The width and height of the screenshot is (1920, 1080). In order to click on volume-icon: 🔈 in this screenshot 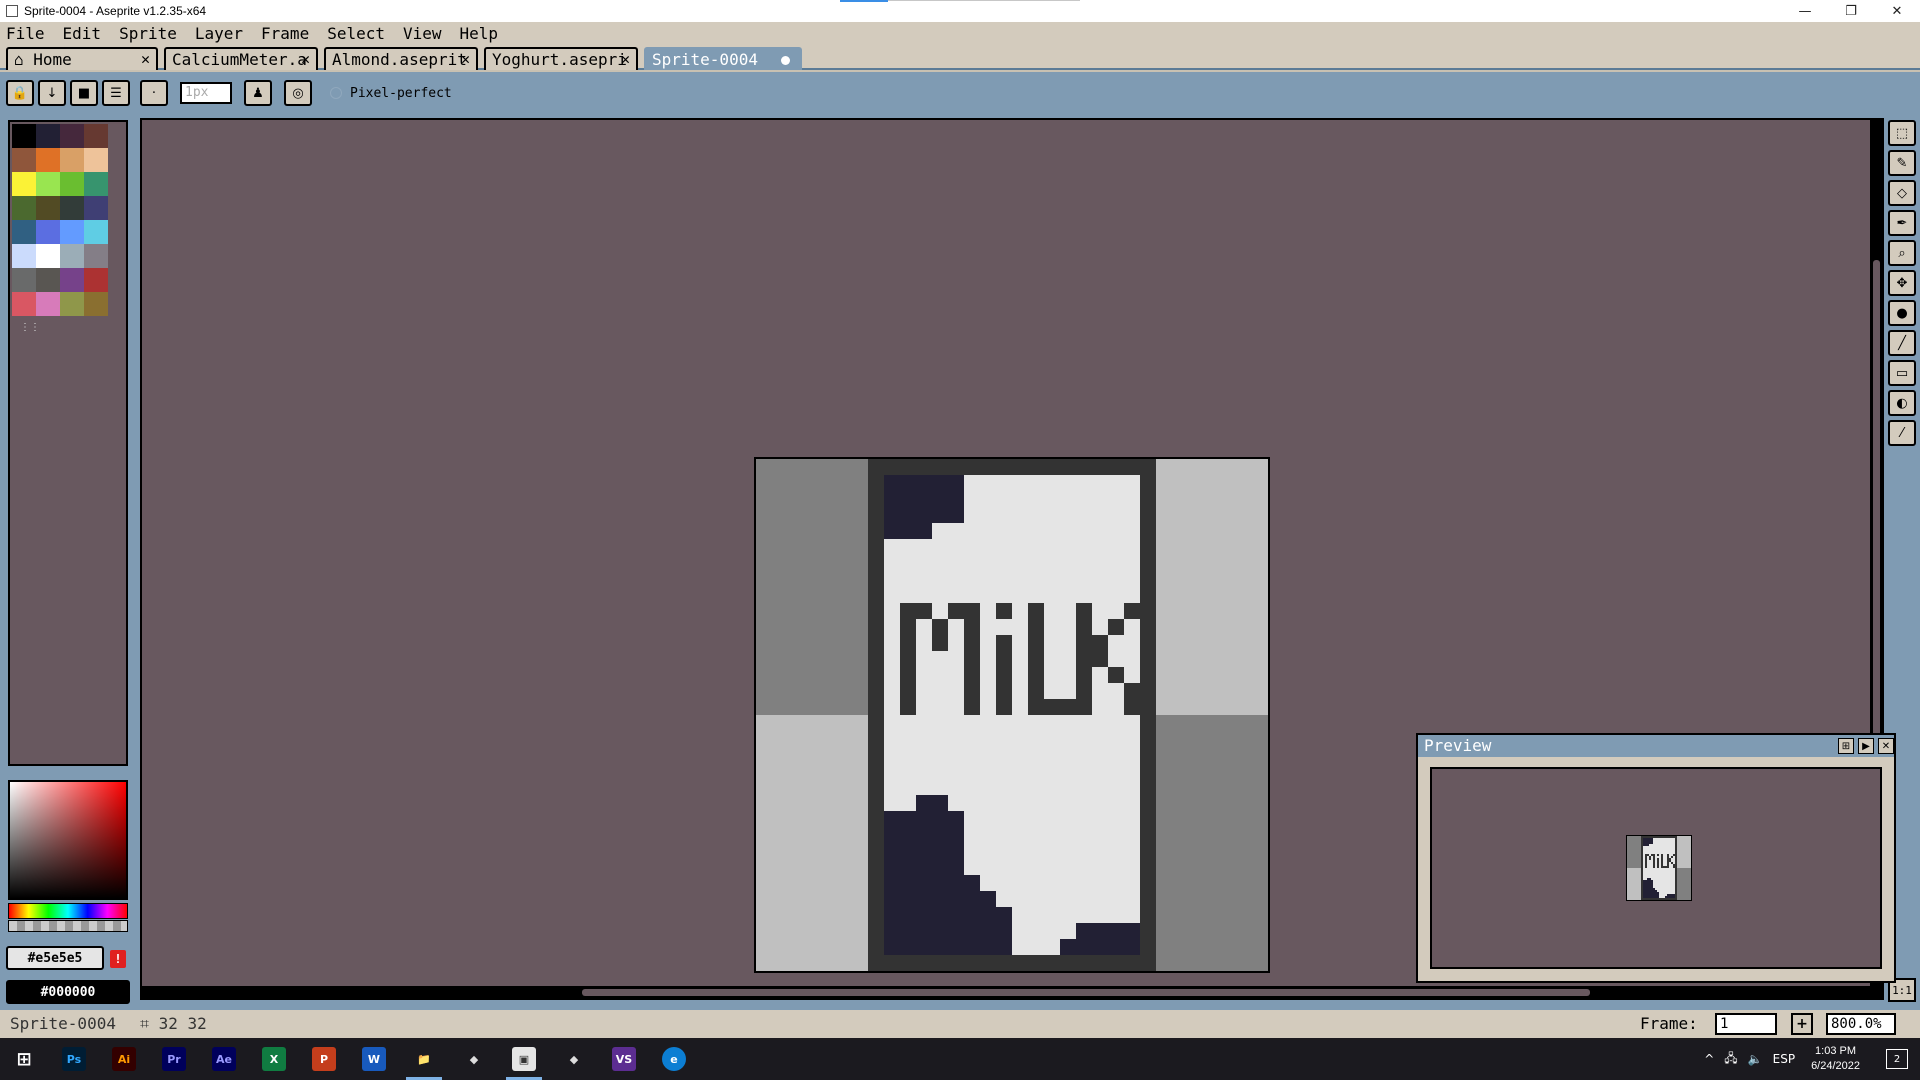, I will do `click(1755, 1059)`.